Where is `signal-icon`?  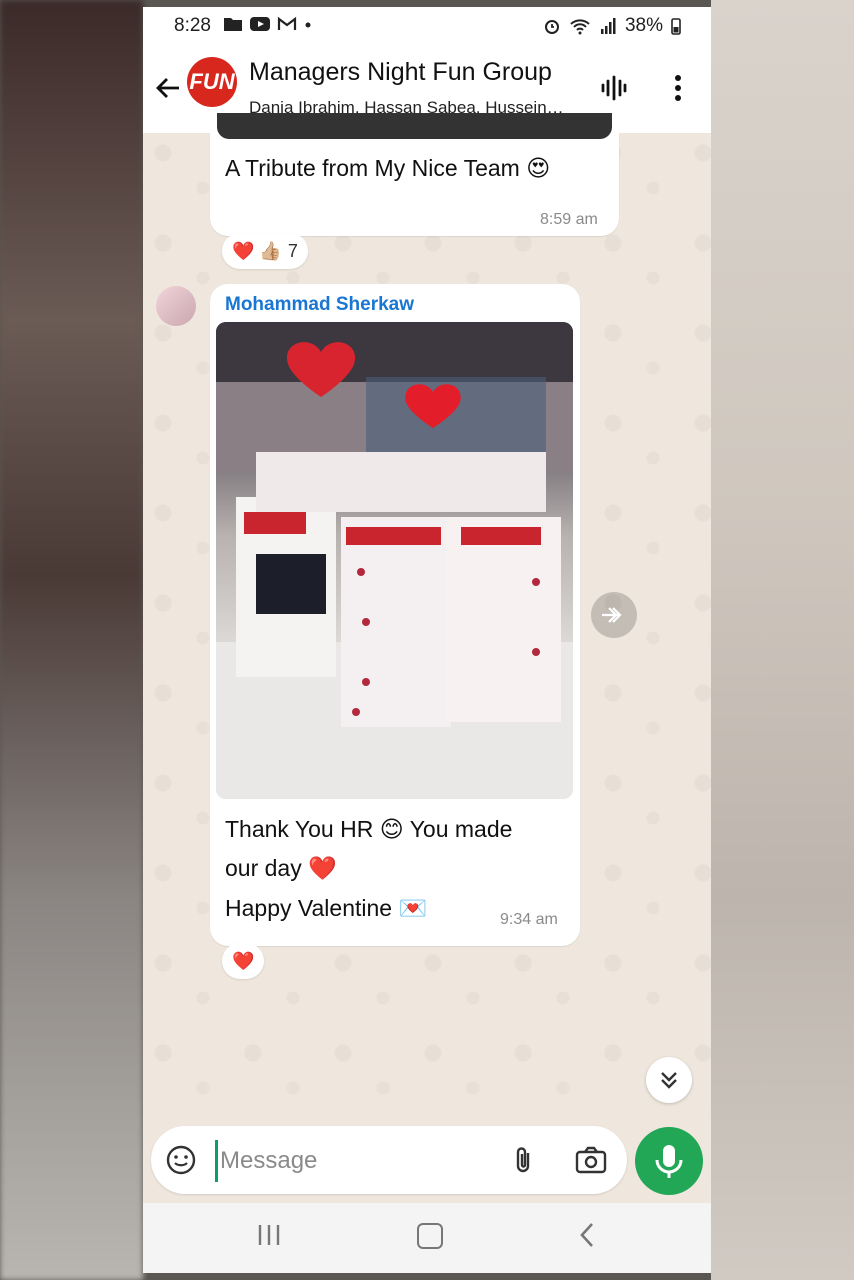
signal-icon is located at coordinates (608, 26).